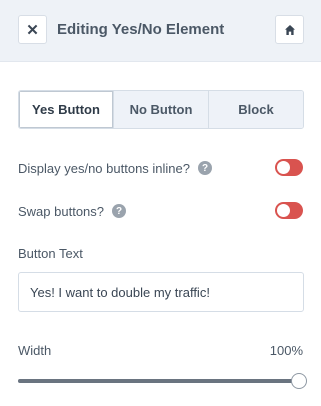 Image resolution: width=321 pixels, height=406 pixels. What do you see at coordinates (161, 292) in the screenshot?
I see `button-text-input` at bounding box center [161, 292].